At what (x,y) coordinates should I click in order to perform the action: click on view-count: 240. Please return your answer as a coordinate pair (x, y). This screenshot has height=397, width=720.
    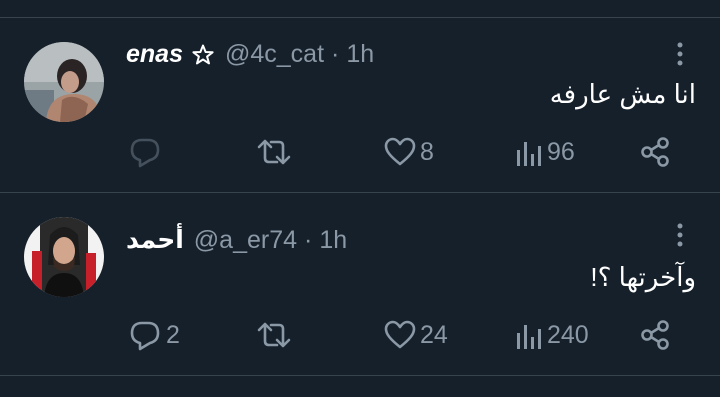
    Looking at the image, I should click on (568, 334).